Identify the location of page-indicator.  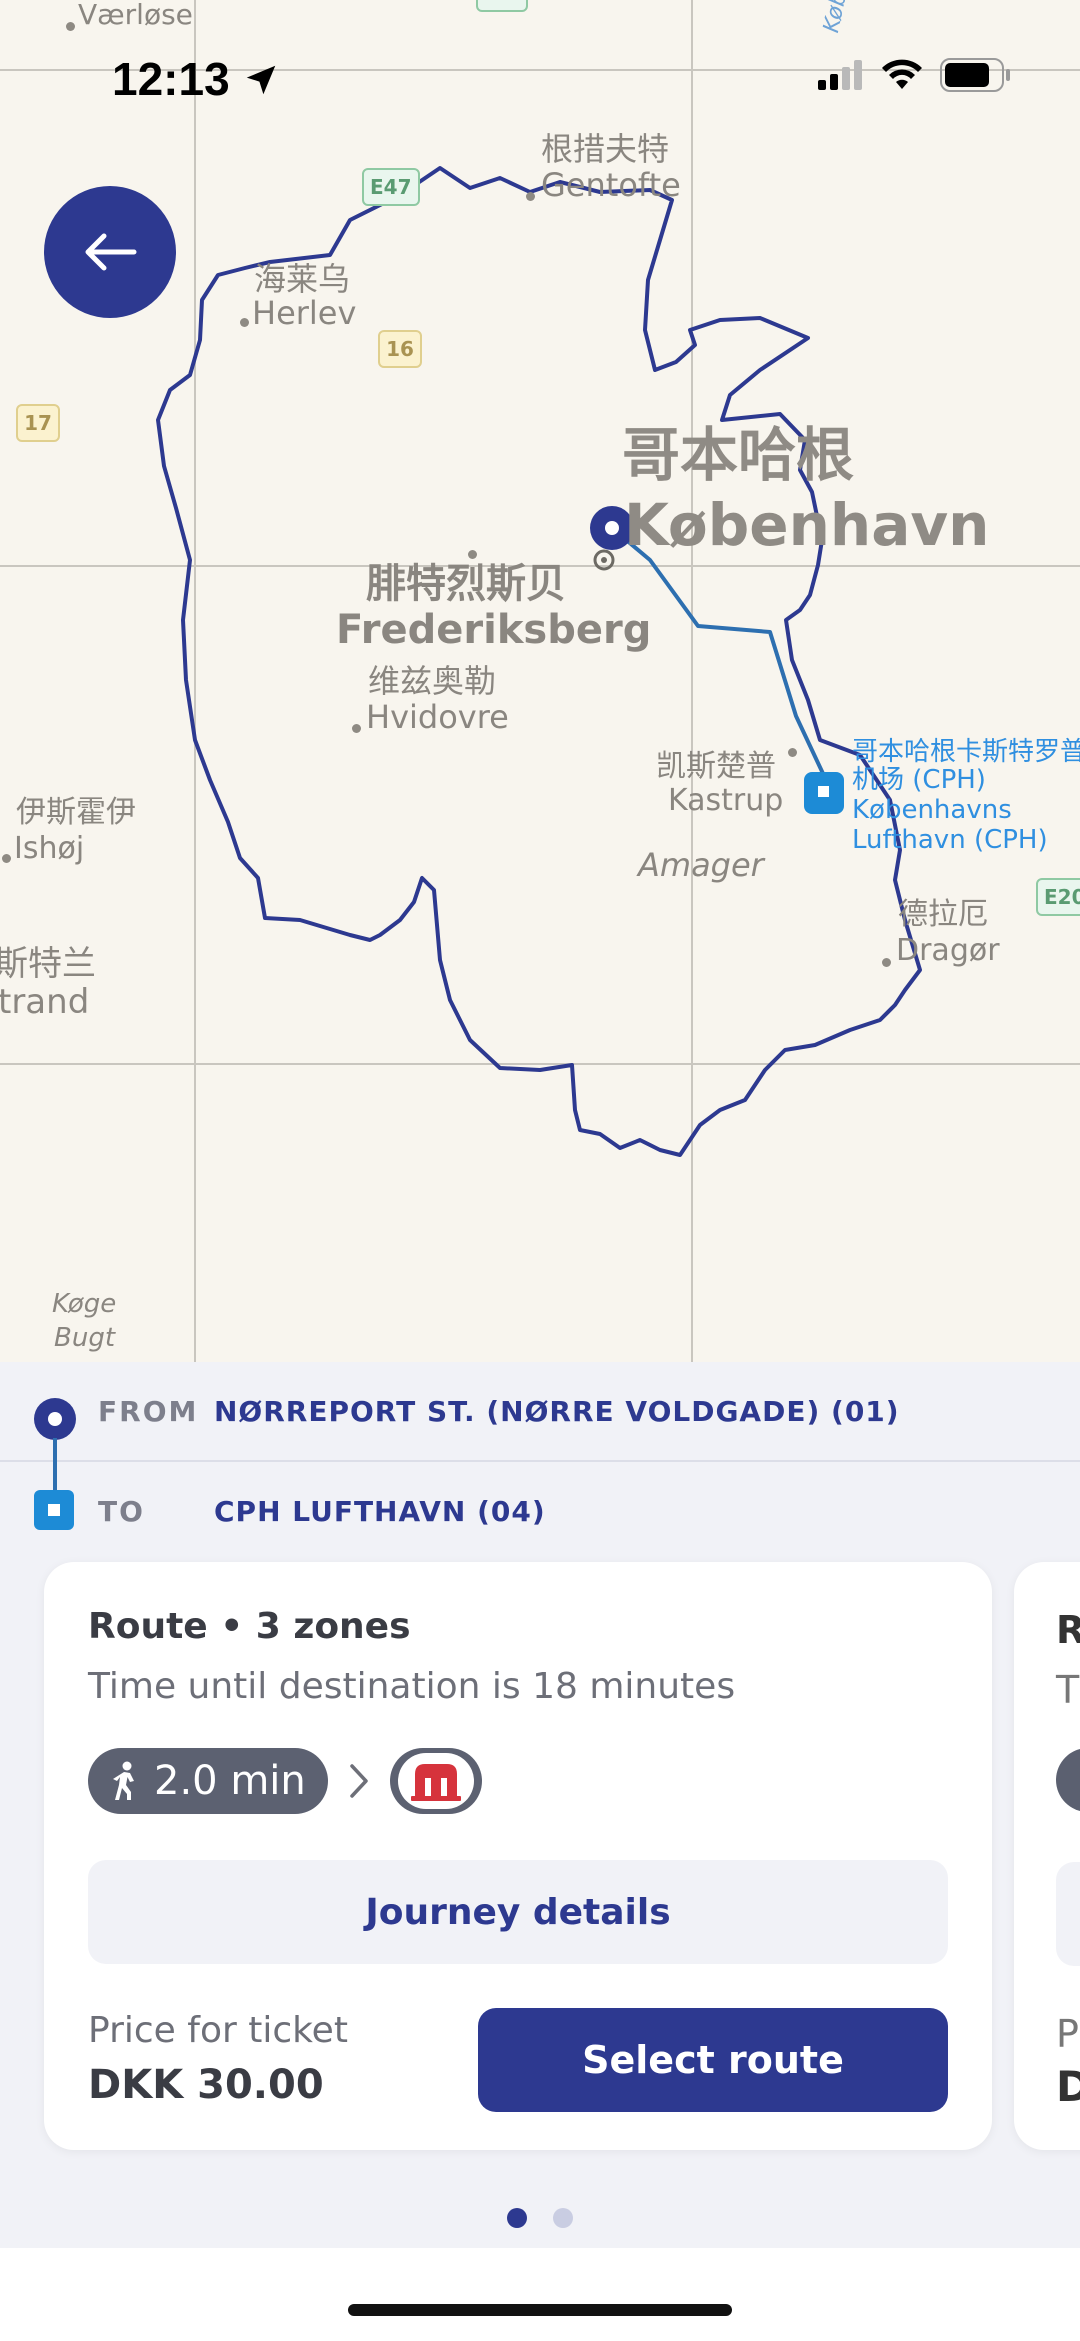
(540, 2218).